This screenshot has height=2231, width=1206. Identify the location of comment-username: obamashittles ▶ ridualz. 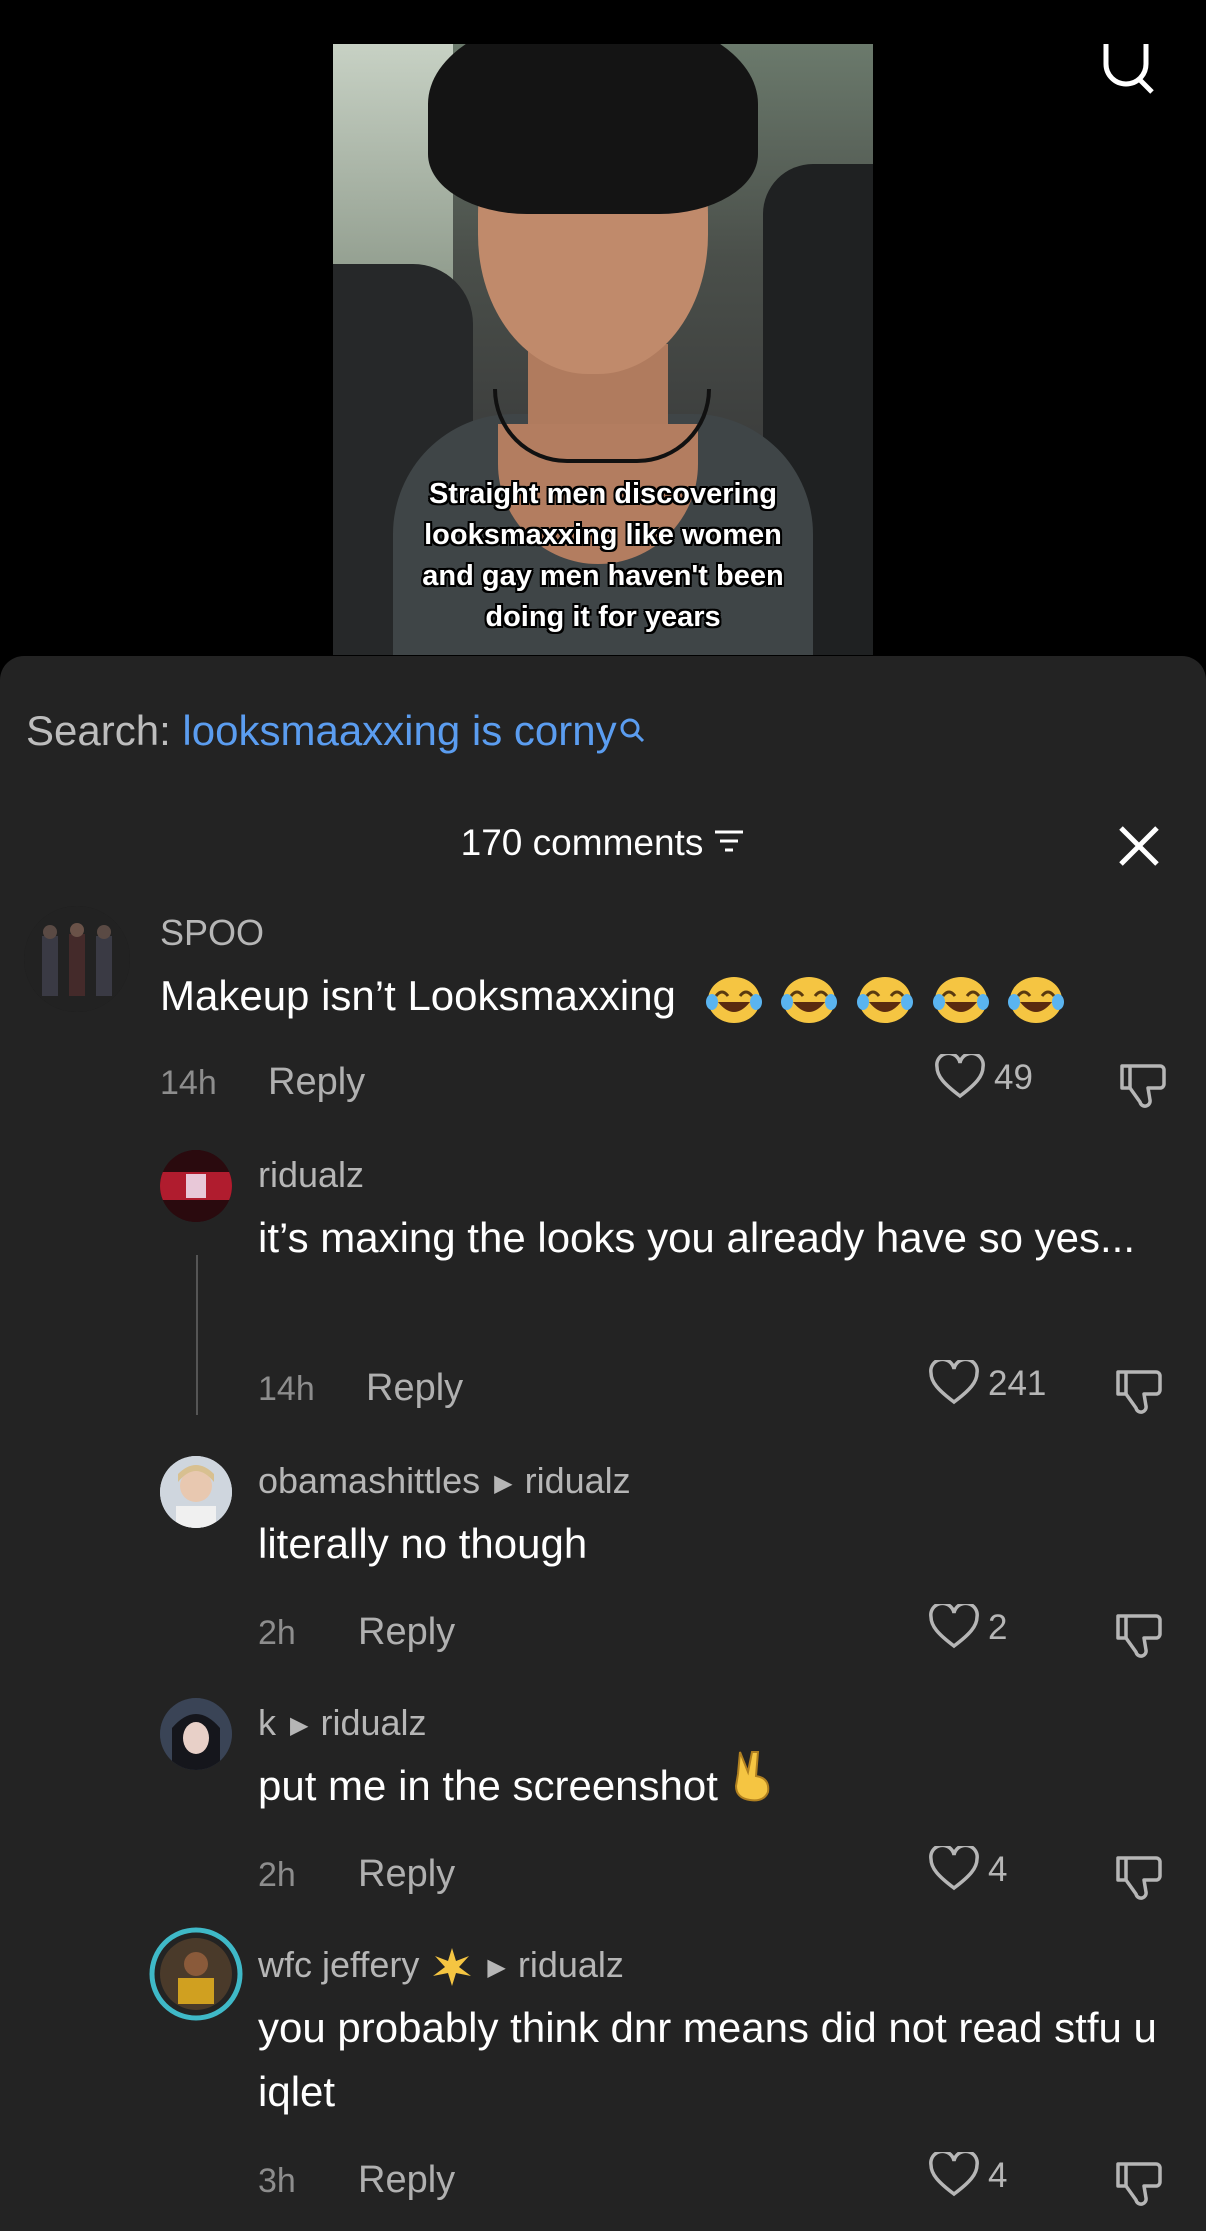
(444, 1481).